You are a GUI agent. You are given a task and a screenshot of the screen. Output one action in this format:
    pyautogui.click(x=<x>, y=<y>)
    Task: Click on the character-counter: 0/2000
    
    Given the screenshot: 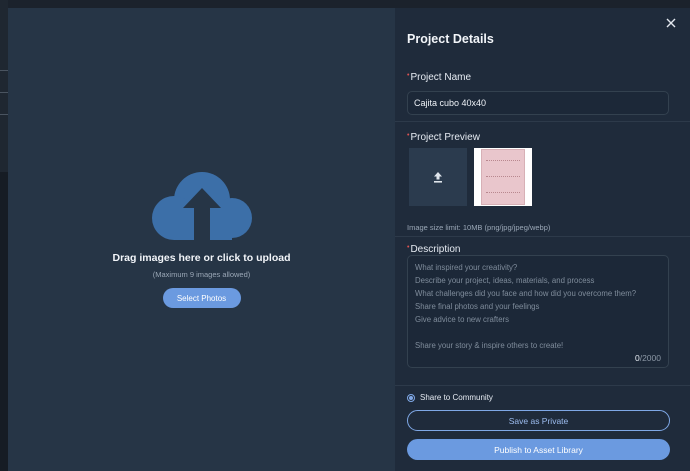 What is the action you would take?
    pyautogui.click(x=647, y=358)
    